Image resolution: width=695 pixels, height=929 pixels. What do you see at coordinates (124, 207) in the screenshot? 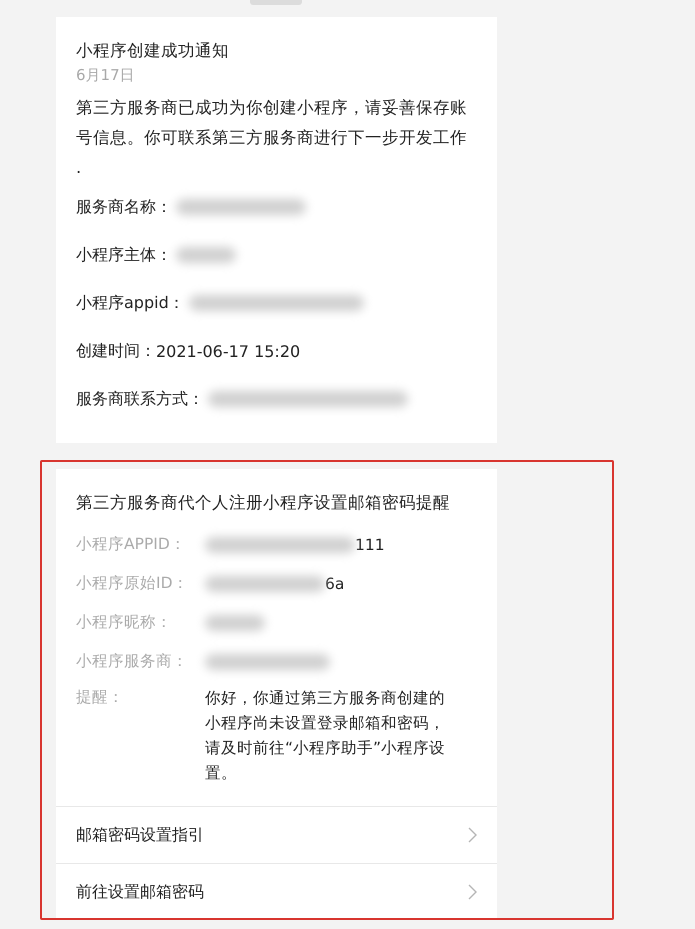
I see `field-label: 服务商名称：` at bounding box center [124, 207].